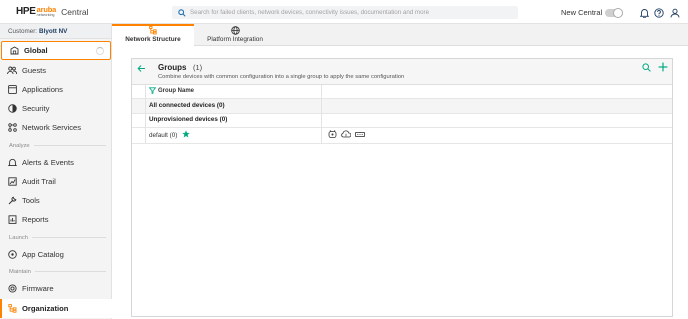  What do you see at coordinates (12, 220) in the screenshot?
I see `reports-icon` at bounding box center [12, 220].